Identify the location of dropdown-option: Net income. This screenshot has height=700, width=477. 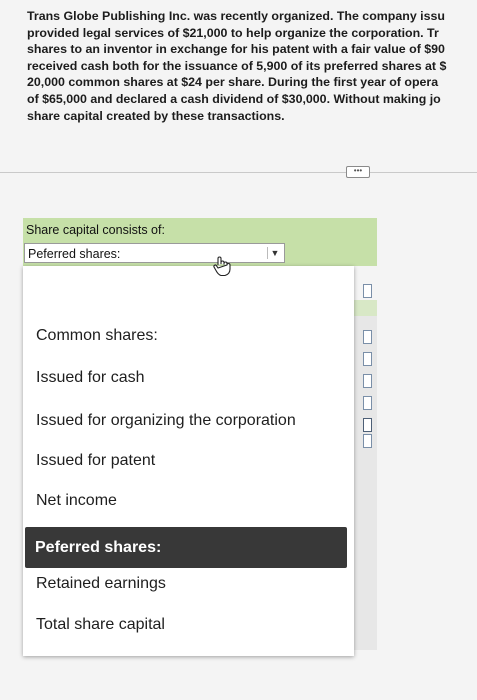
(188, 501).